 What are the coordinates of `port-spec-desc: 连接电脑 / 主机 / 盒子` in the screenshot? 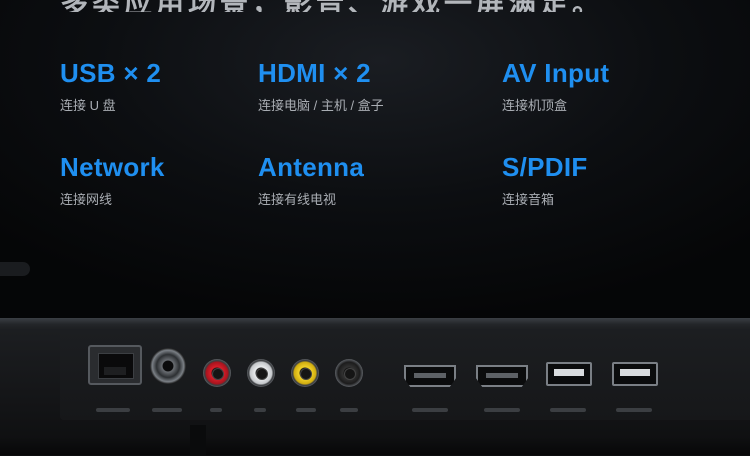 It's located at (321, 105).